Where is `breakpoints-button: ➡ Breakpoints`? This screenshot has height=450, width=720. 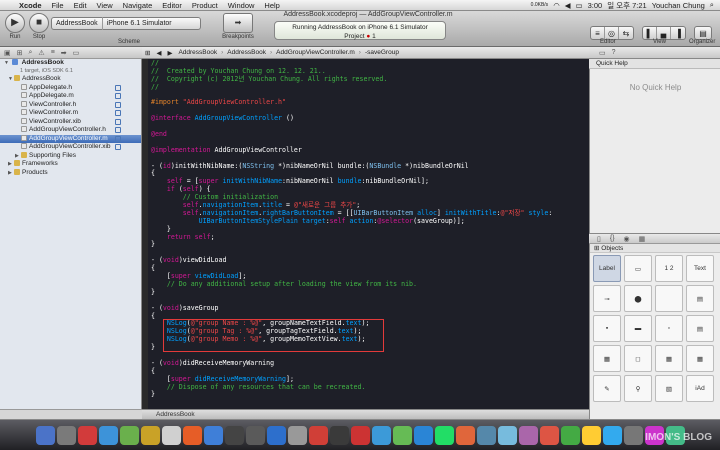 breakpoints-button: ➡ Breakpoints is located at coordinates (238, 26).